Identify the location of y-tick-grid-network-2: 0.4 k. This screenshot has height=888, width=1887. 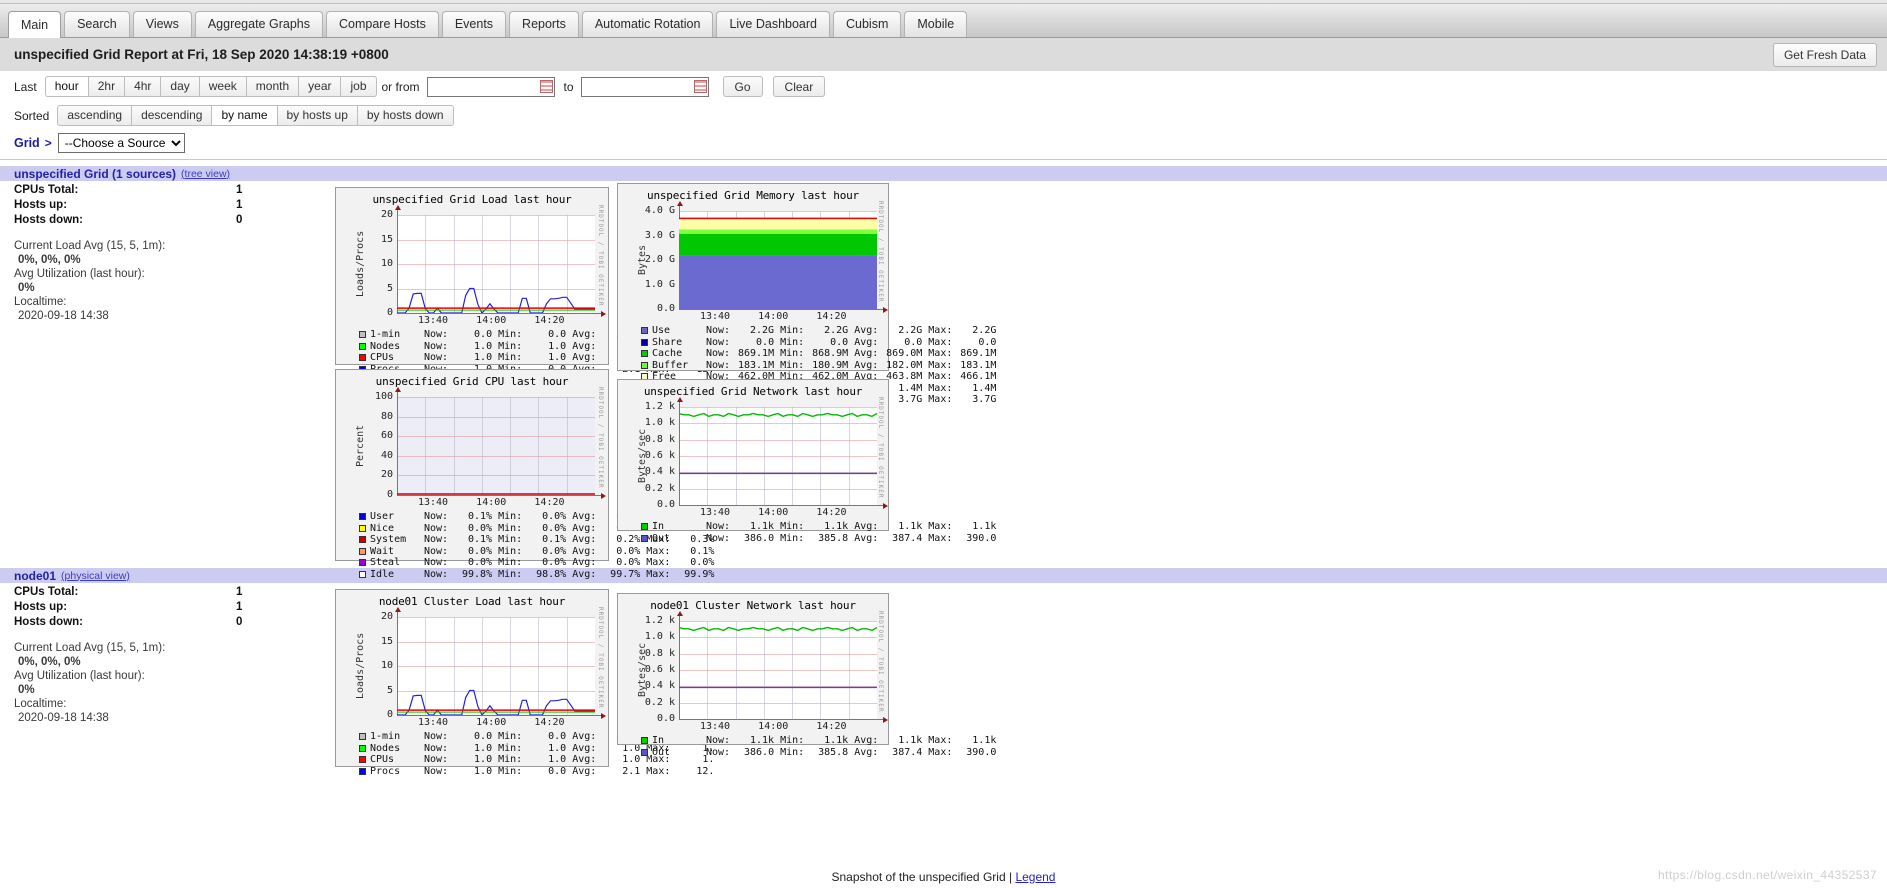
(659, 472).